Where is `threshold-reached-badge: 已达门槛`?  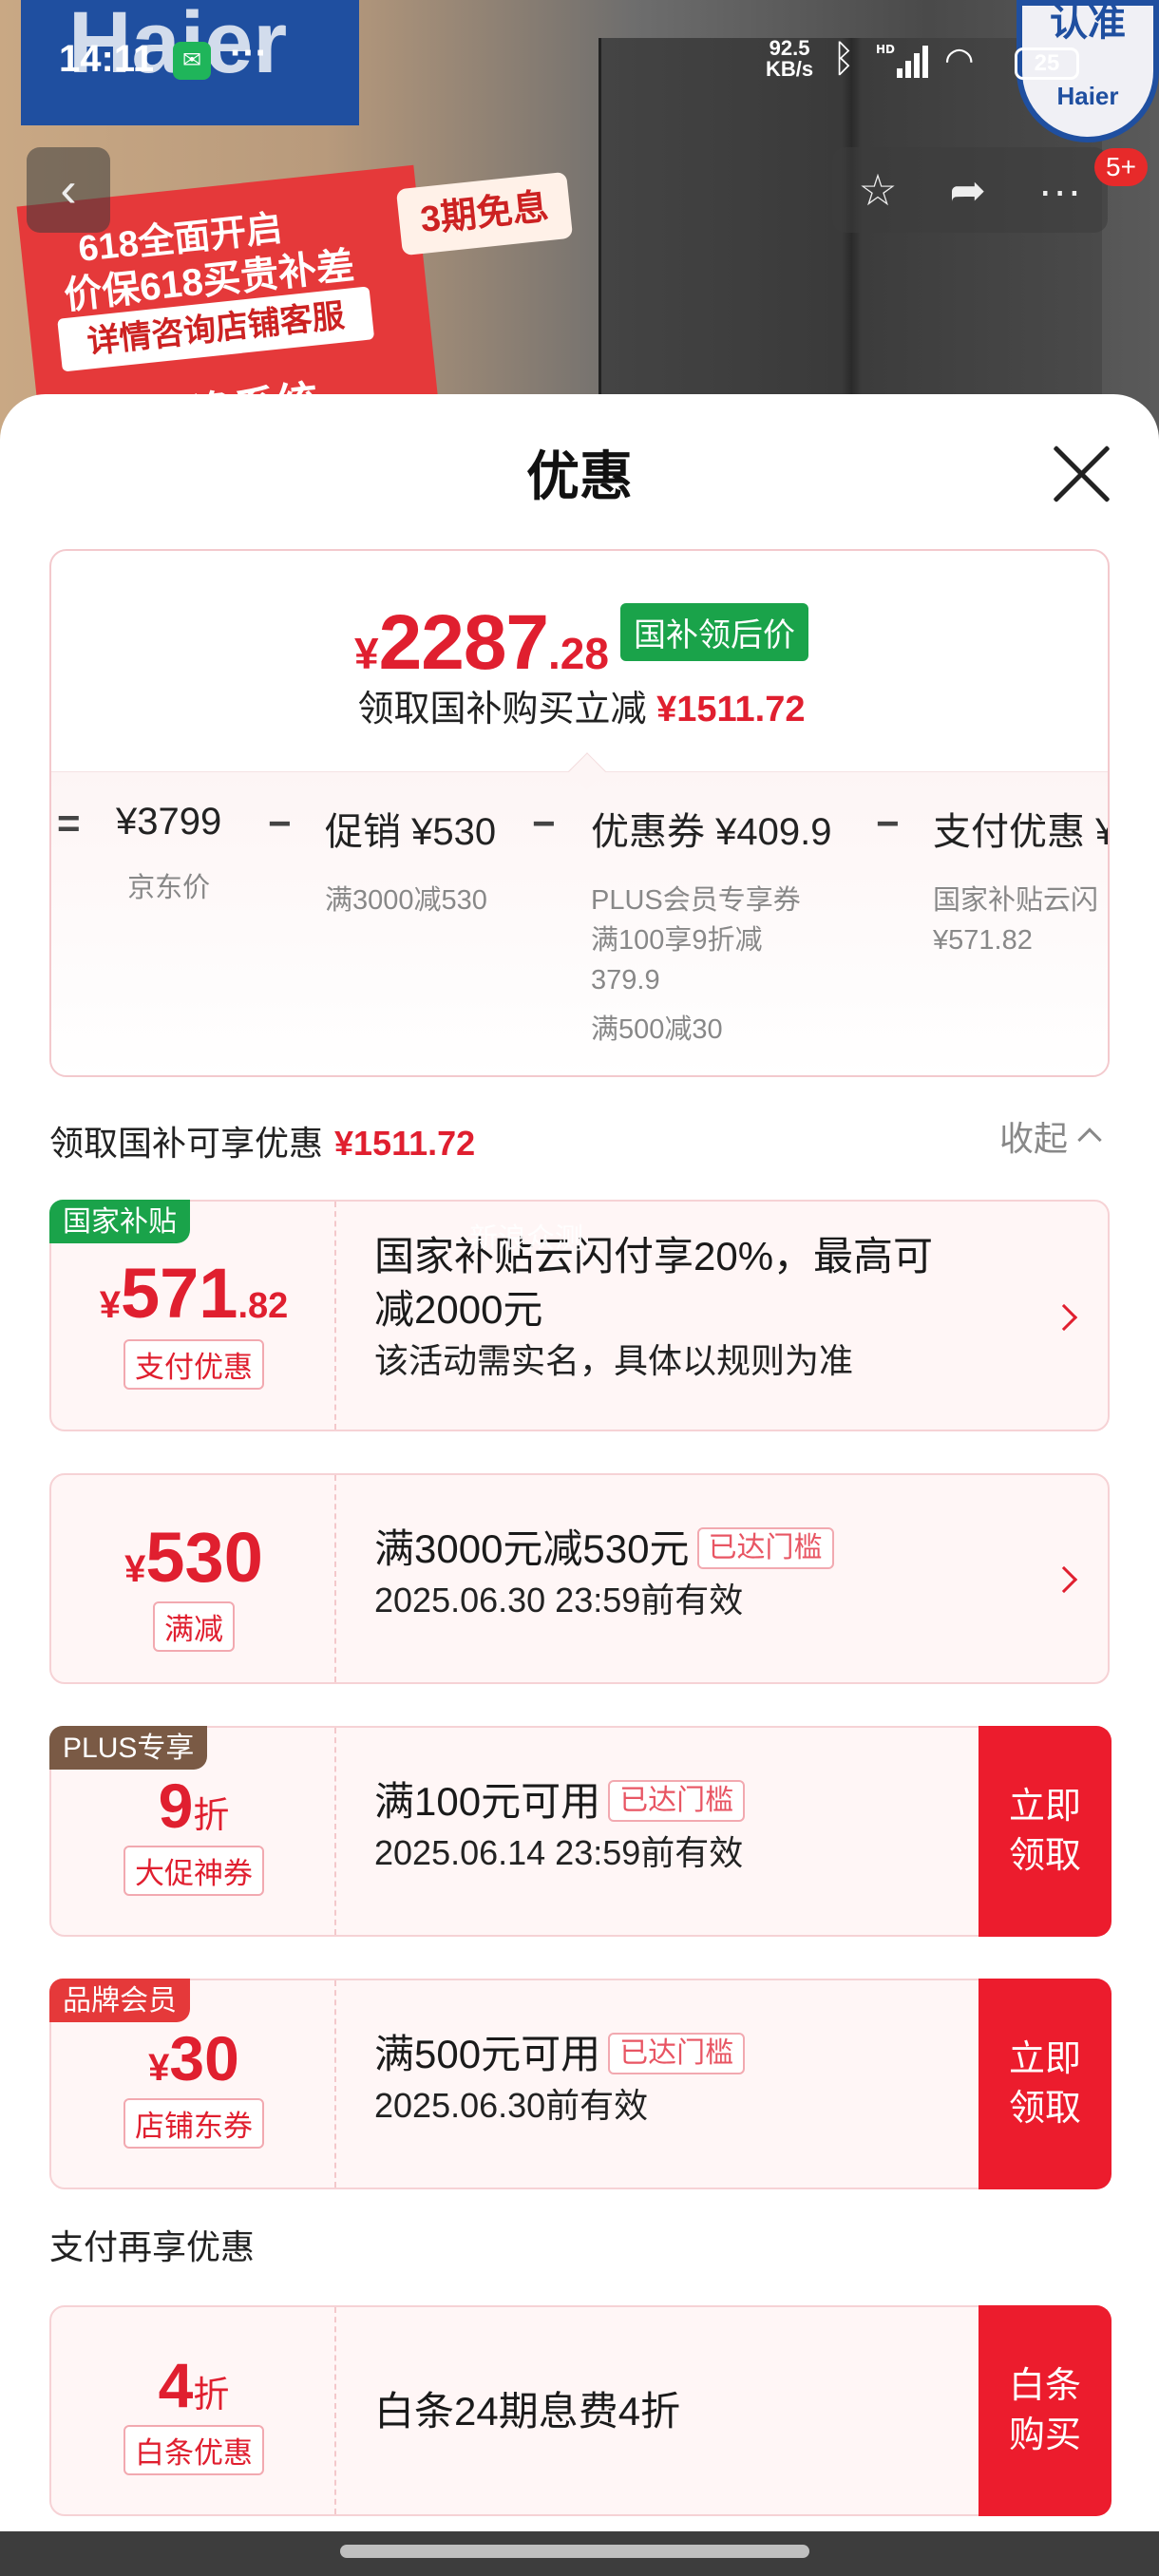 threshold-reached-badge: 已达门槛 is located at coordinates (677, 2053).